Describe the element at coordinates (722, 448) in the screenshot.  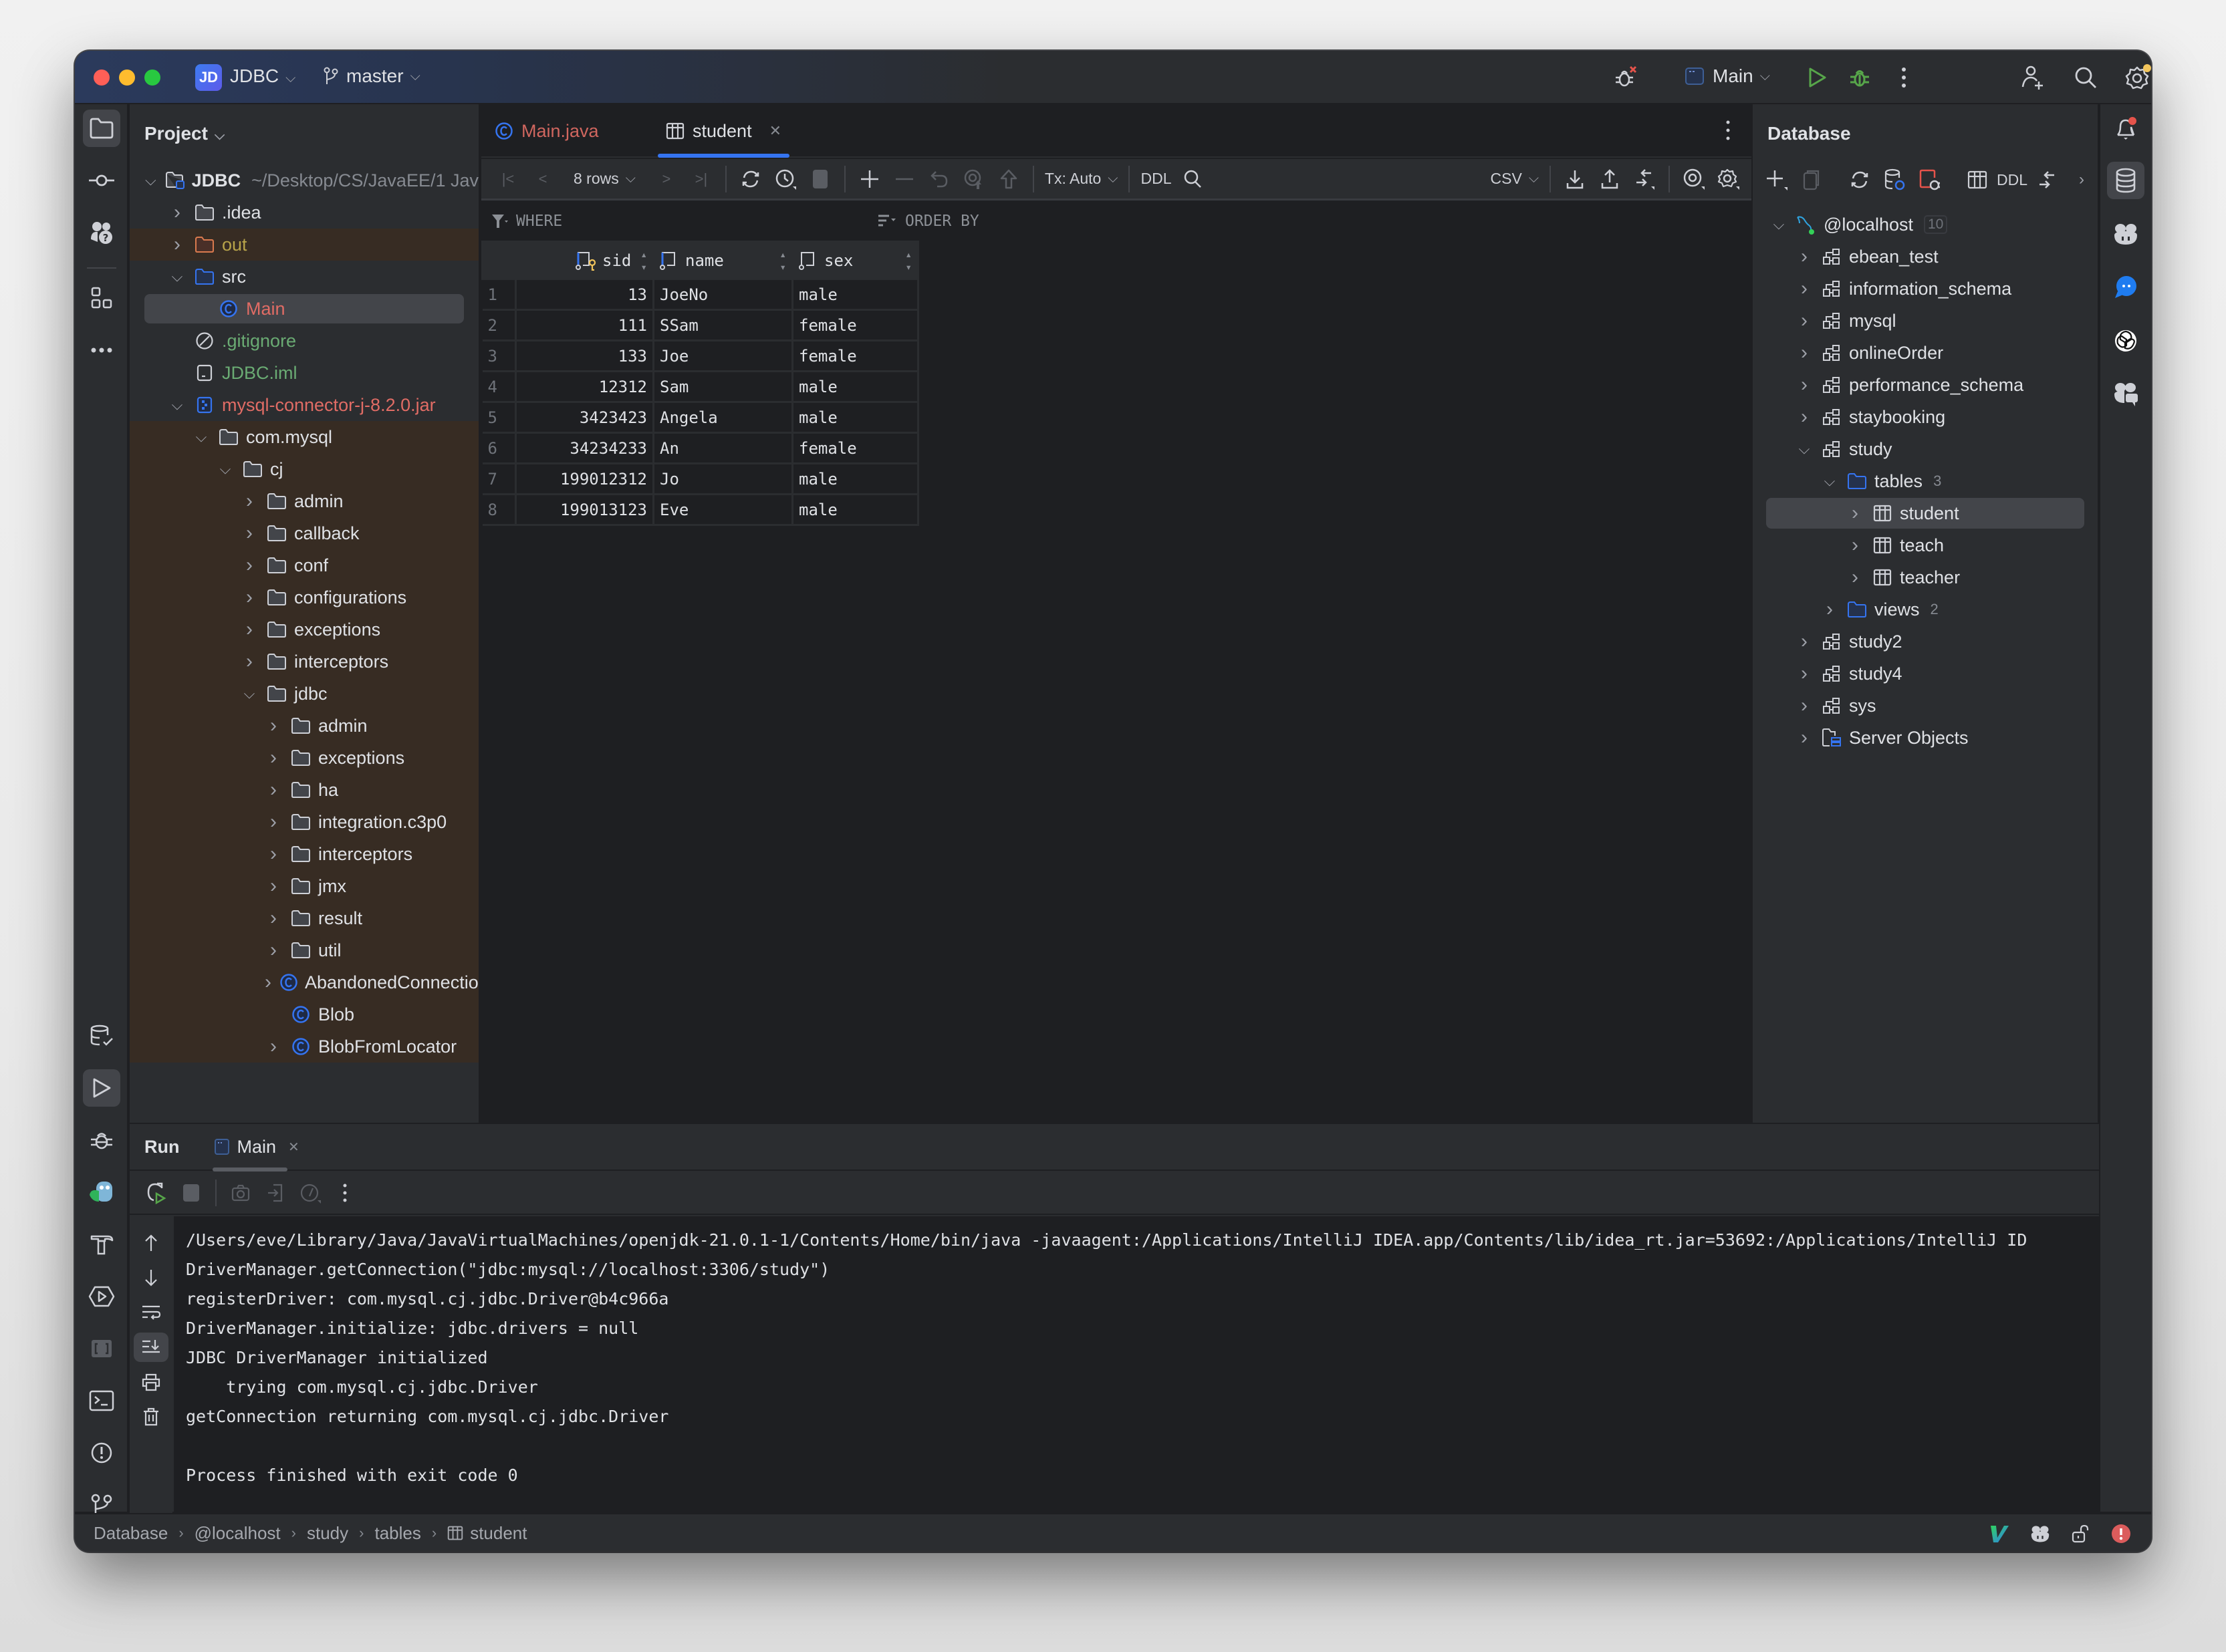
I see `cell-name: An` at that location.